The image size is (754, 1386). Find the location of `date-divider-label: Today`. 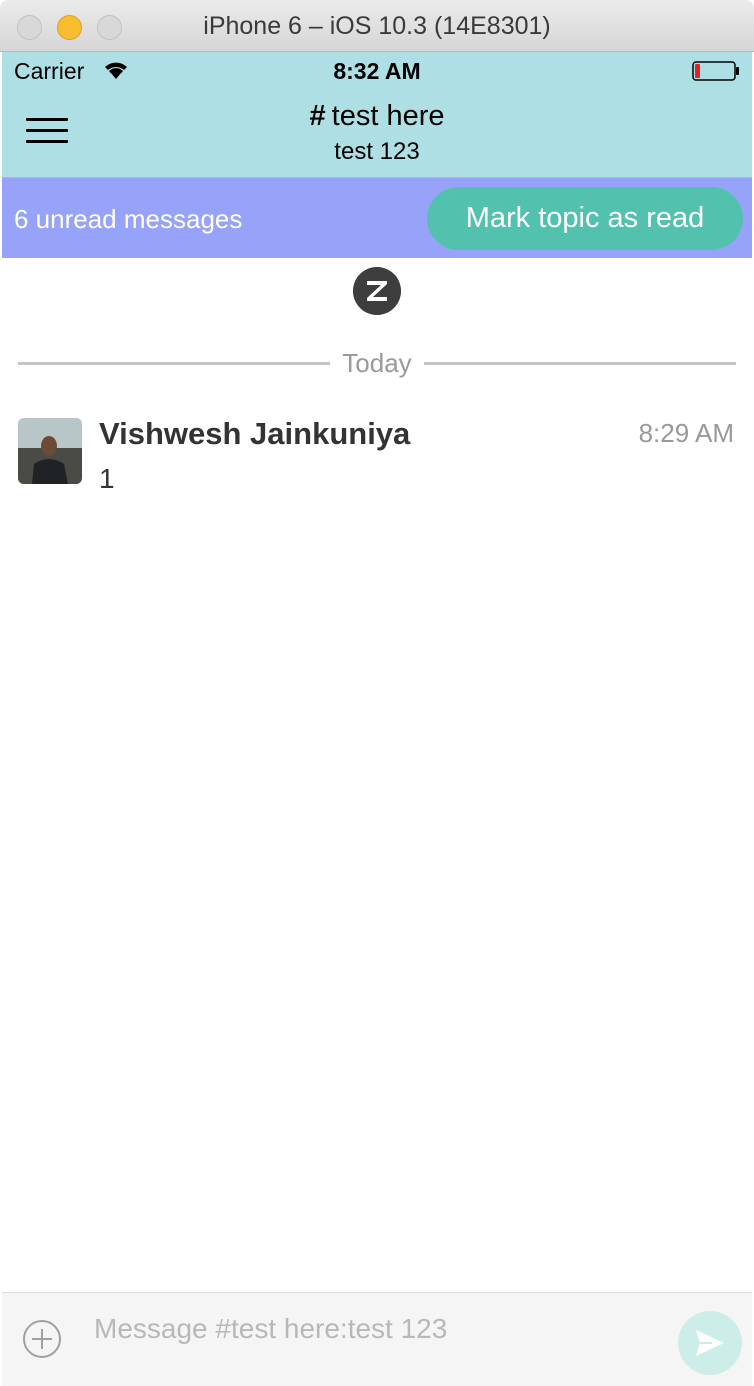

date-divider-label: Today is located at coordinates (377, 363).